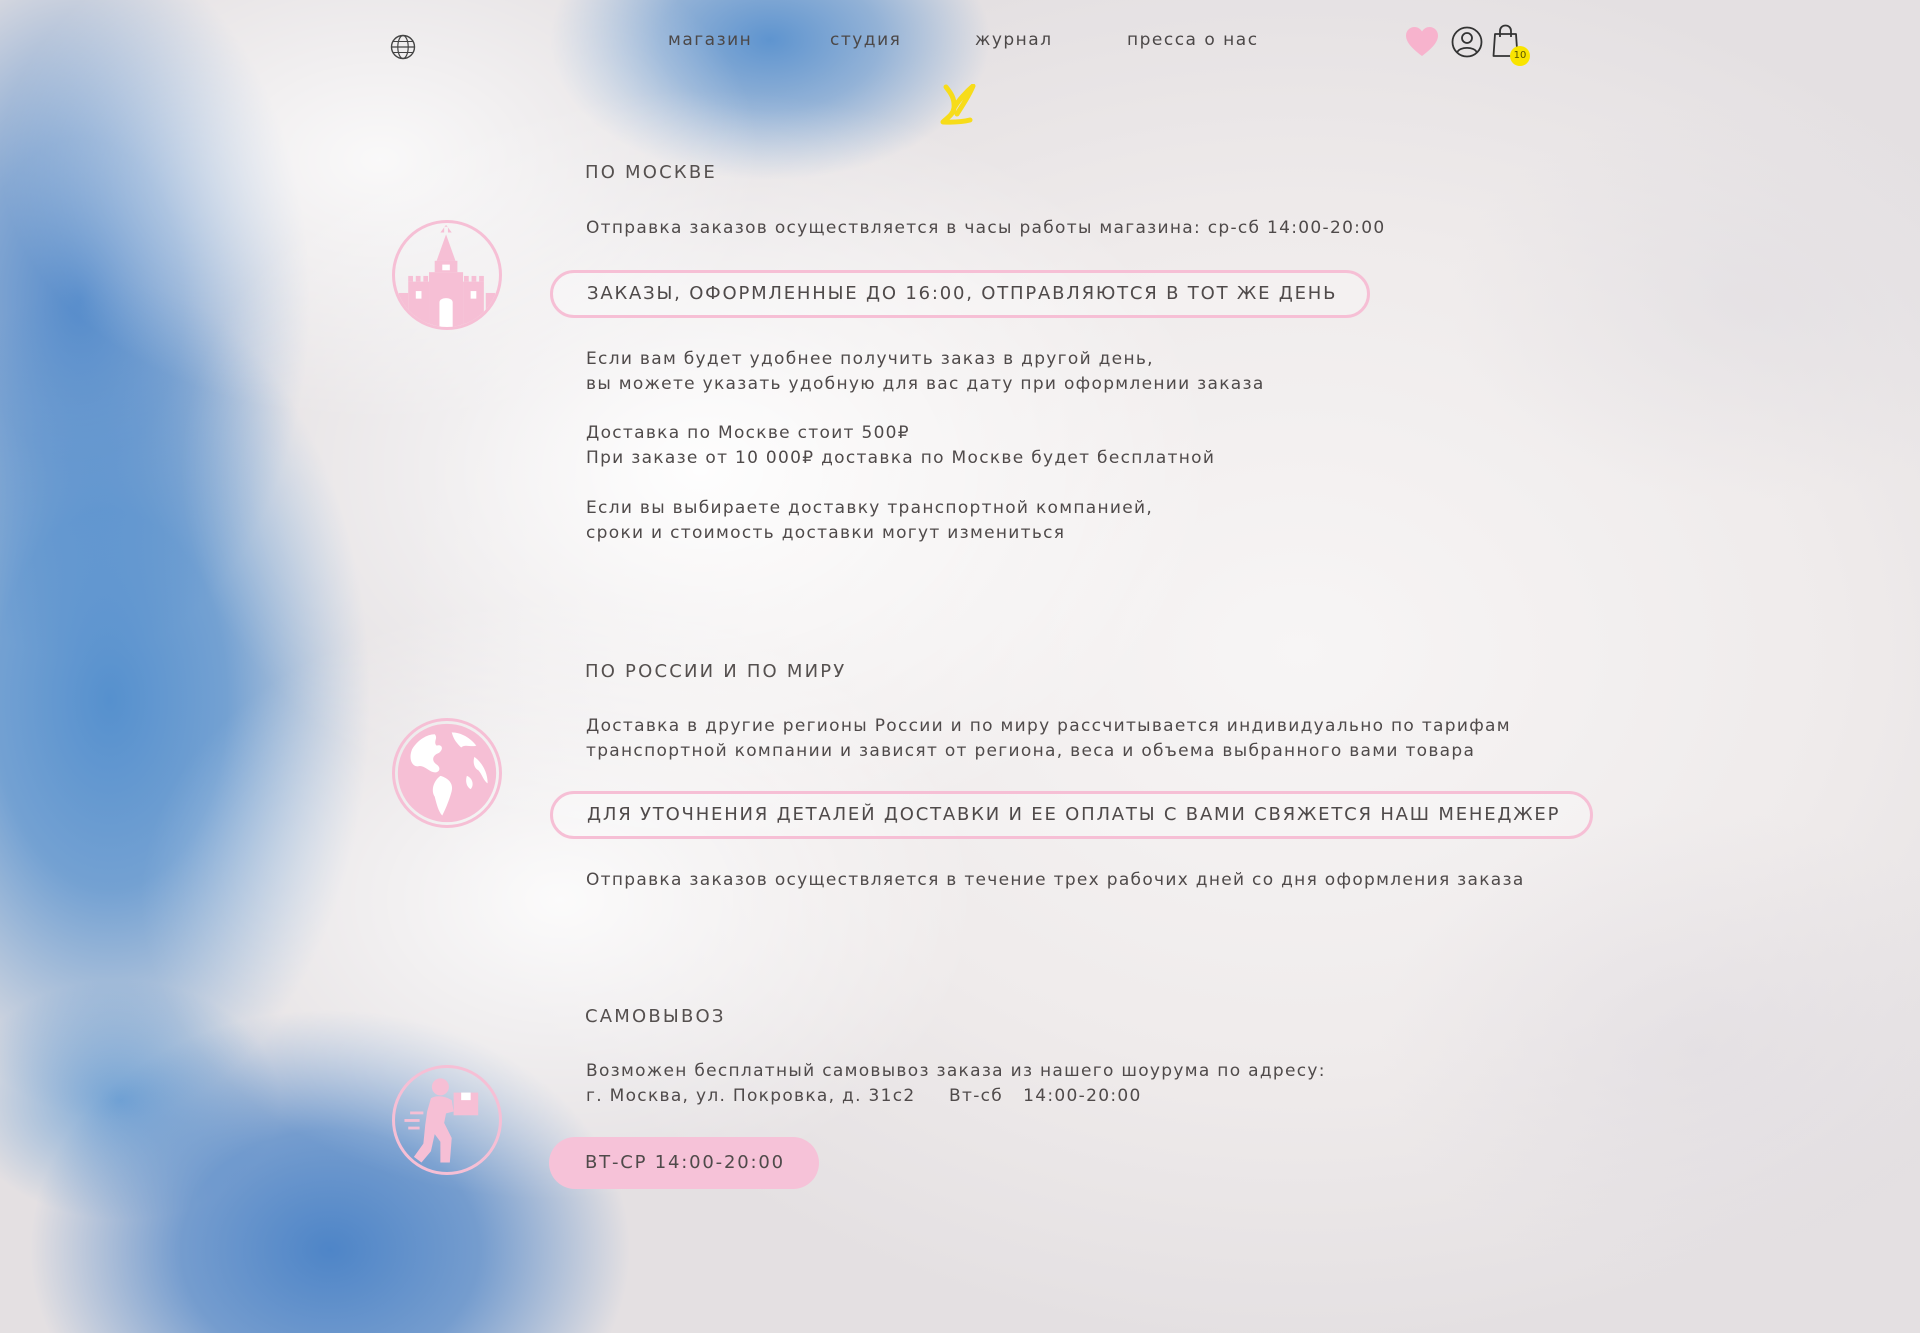  Describe the element at coordinates (1422, 42) in the screenshot. I see `heart-icon` at that location.